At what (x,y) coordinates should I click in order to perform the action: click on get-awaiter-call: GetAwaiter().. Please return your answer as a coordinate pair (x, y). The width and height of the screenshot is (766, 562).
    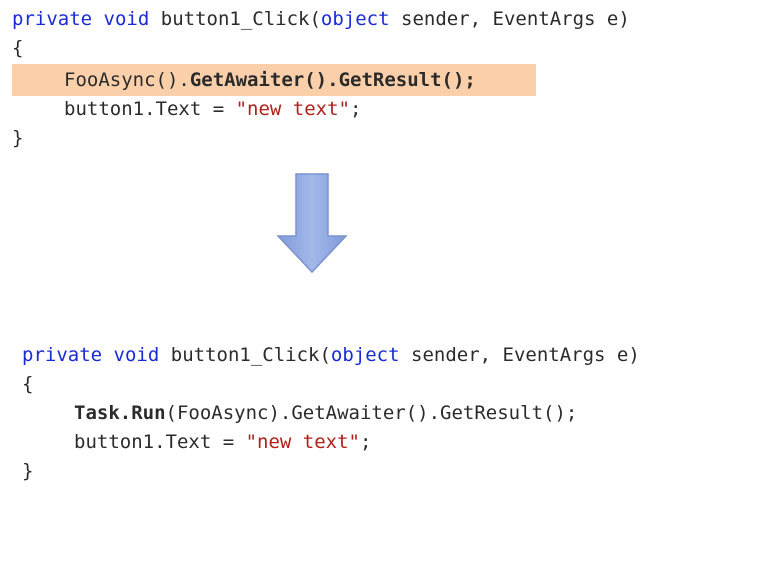
    Looking at the image, I should click on (264, 80).